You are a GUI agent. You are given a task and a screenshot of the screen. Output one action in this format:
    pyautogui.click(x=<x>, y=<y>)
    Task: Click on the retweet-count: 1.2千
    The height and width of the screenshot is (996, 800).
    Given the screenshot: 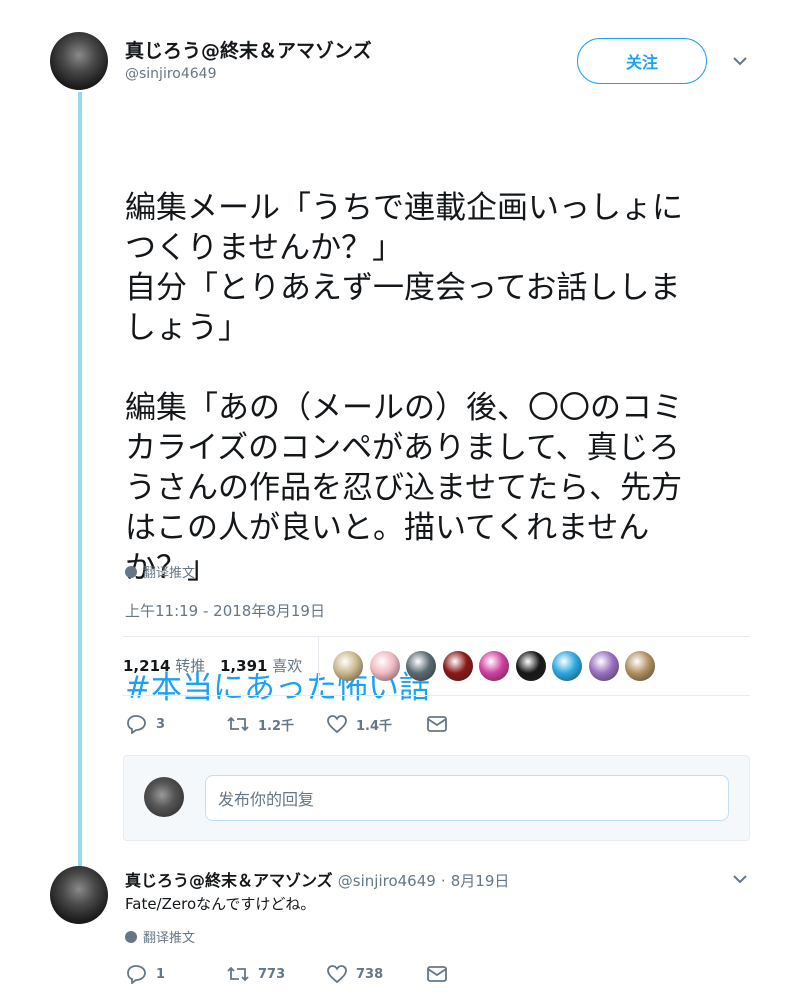 What is the action you would take?
    pyautogui.click(x=276, y=726)
    